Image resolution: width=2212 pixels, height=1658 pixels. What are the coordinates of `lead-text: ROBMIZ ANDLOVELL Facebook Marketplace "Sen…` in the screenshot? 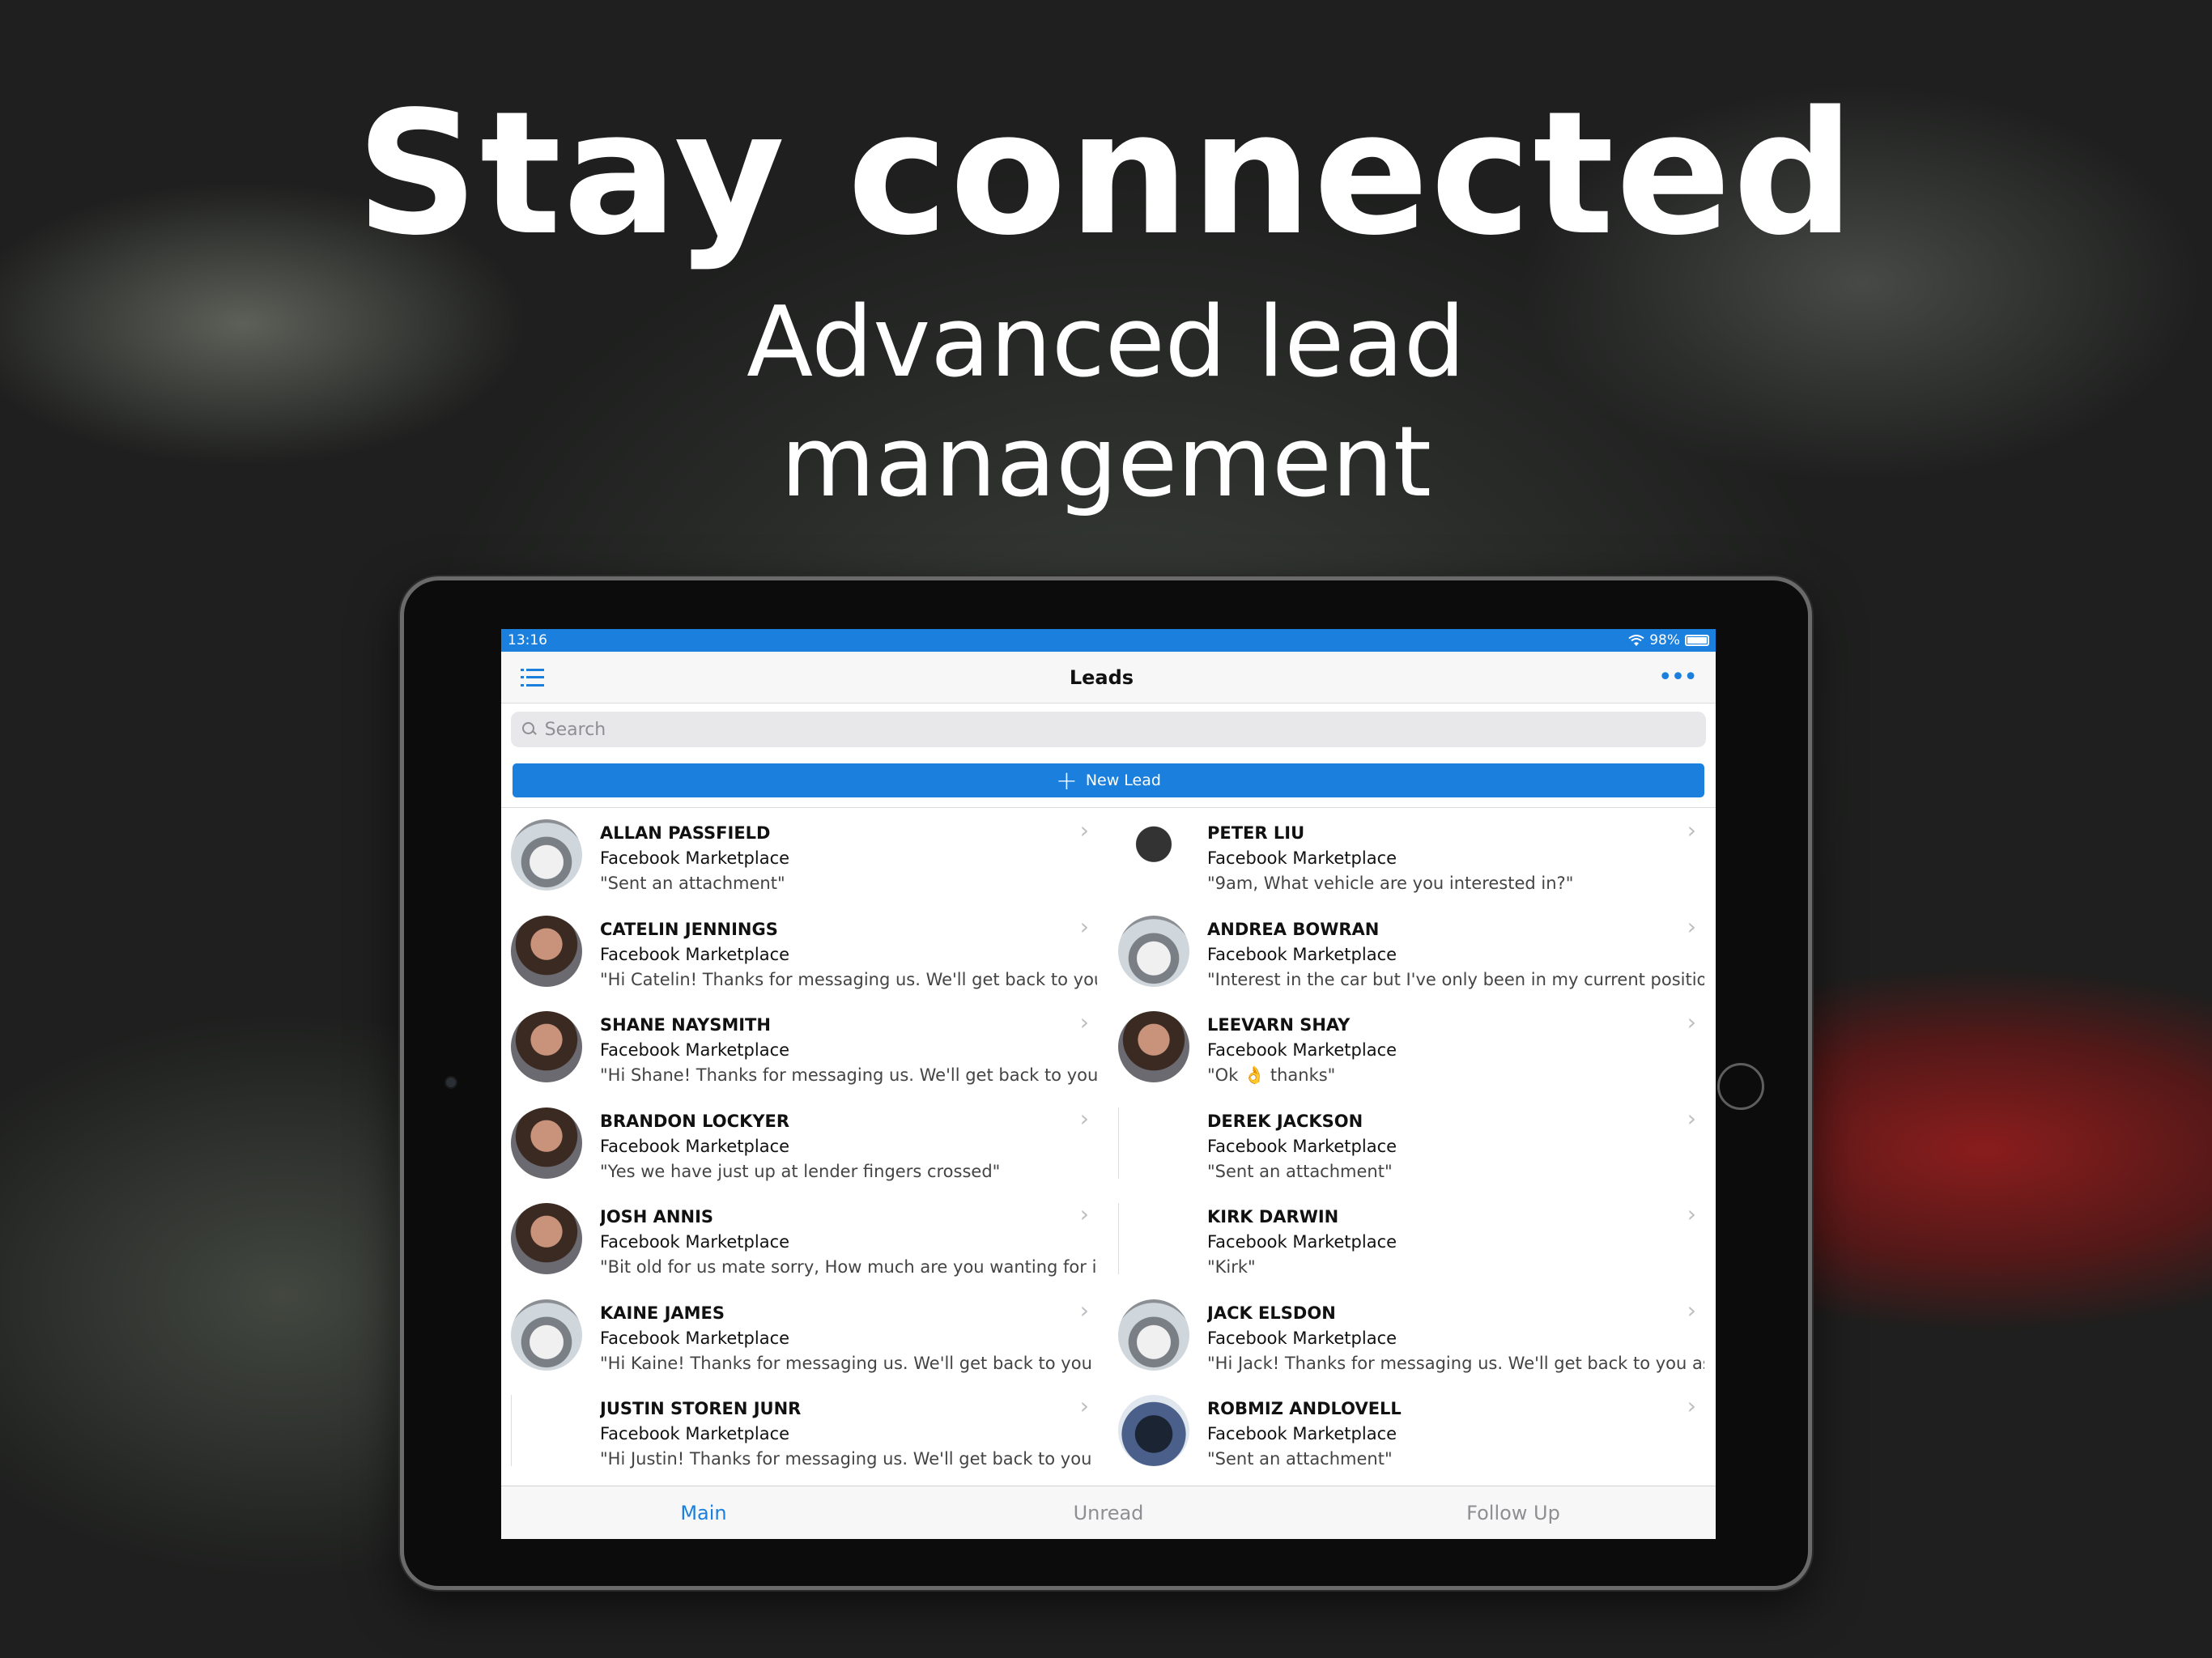 It's located at (1456, 1432).